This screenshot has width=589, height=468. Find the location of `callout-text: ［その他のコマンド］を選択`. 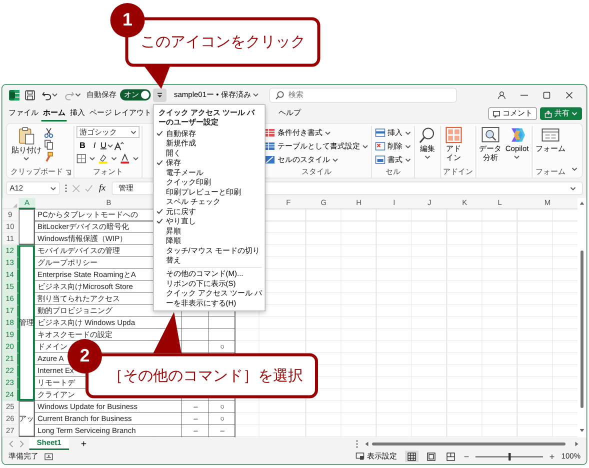

callout-text: ［その他のコマンド］を選択 is located at coordinates (205, 376).